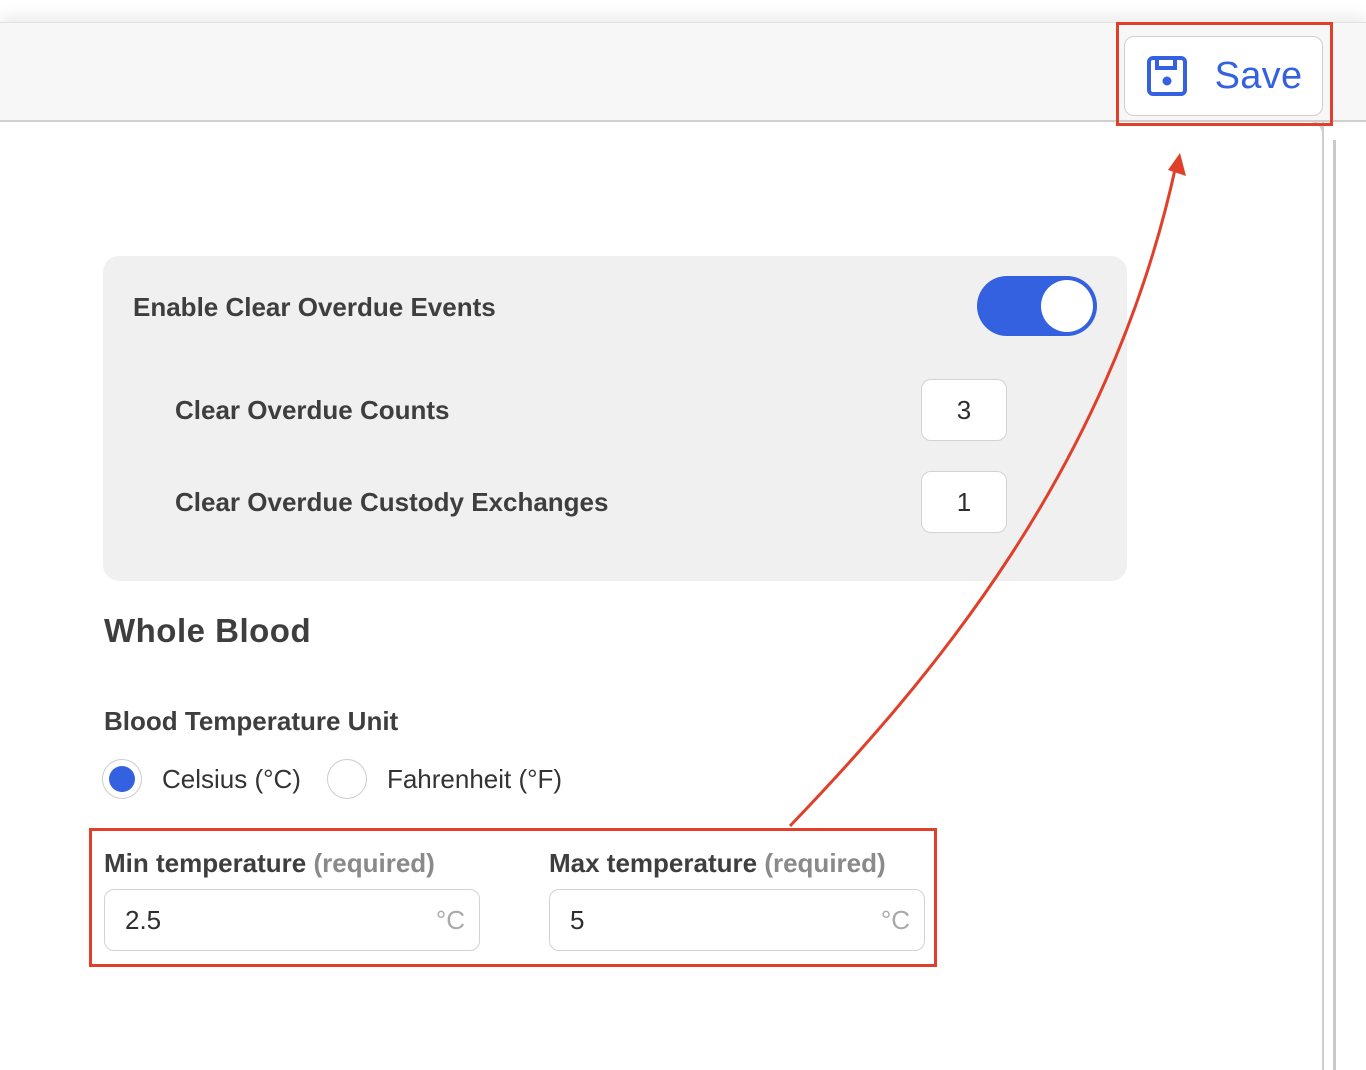  I want to click on temperature-fields-highlight, so click(513, 897).